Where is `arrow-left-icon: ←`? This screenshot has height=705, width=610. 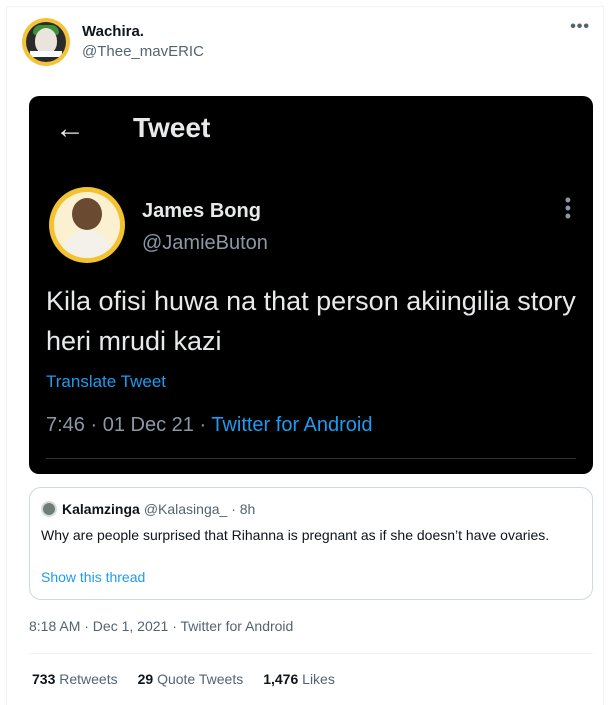 arrow-left-icon: ← is located at coordinates (70, 128).